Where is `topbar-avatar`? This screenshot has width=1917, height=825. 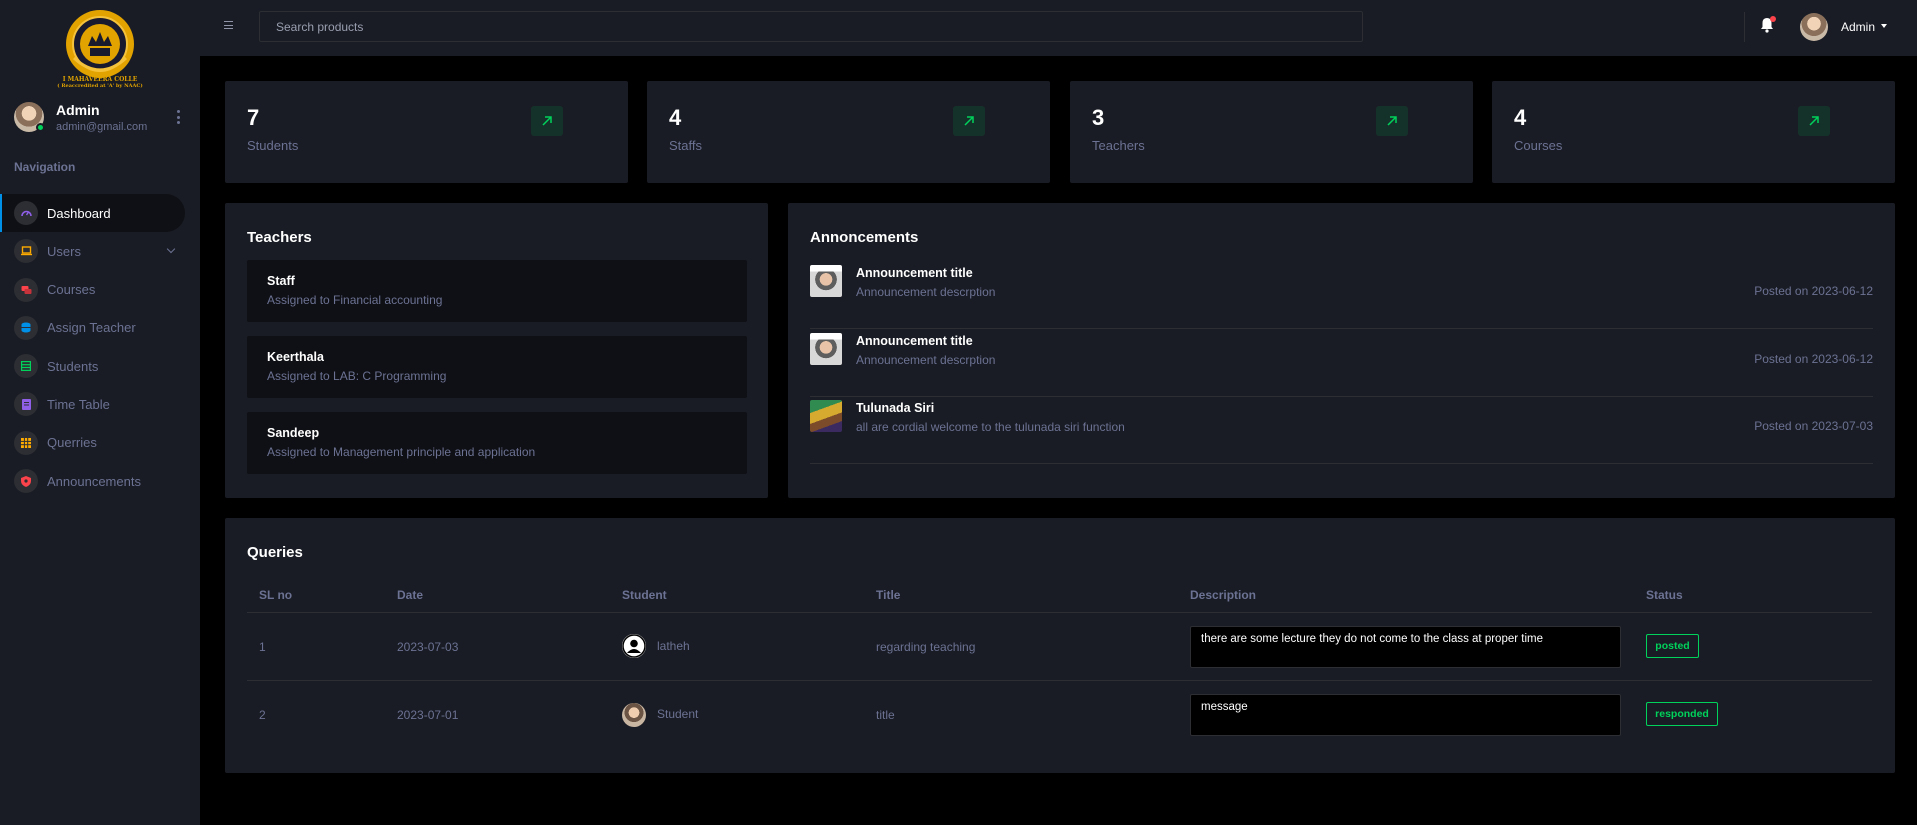 topbar-avatar is located at coordinates (1814, 27).